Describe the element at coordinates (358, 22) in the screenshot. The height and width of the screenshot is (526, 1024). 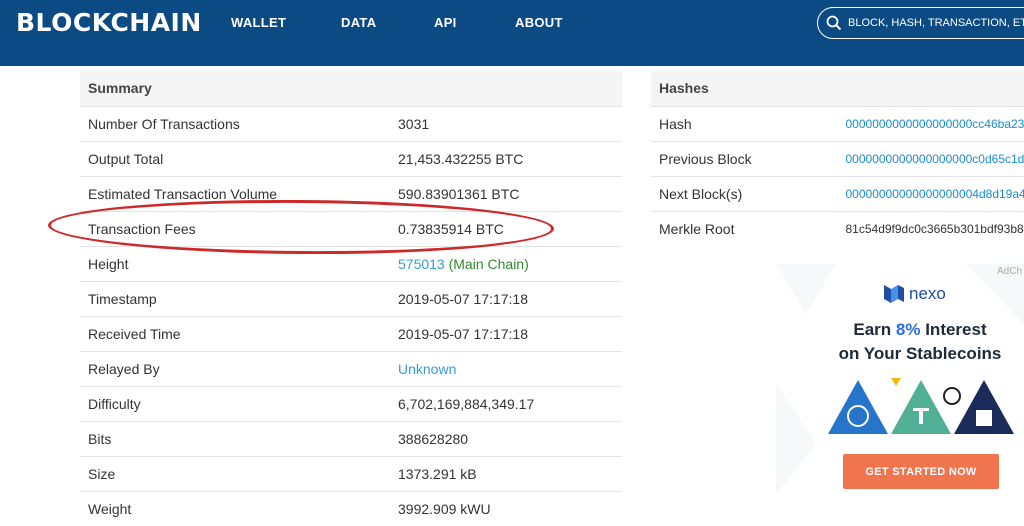
I see `nav-data: DATA` at that location.